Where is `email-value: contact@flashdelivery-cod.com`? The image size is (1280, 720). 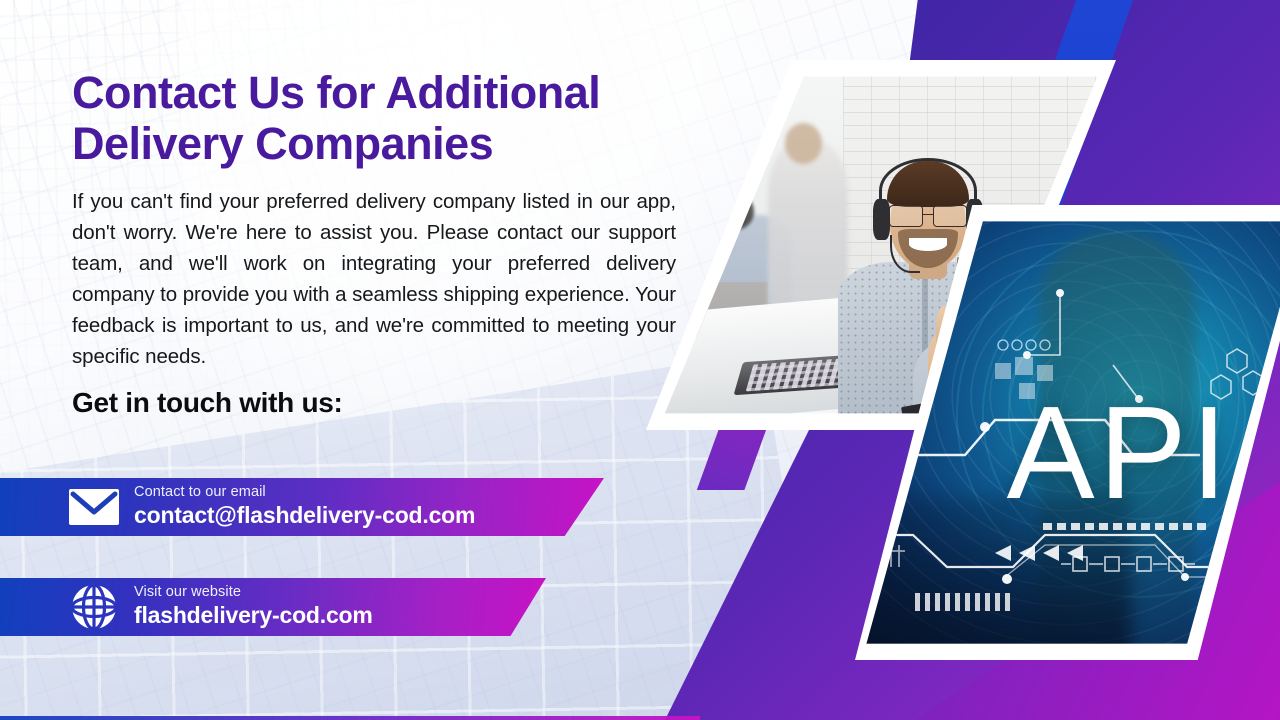 email-value: contact@flashdelivery-cod.com is located at coordinates (304, 516).